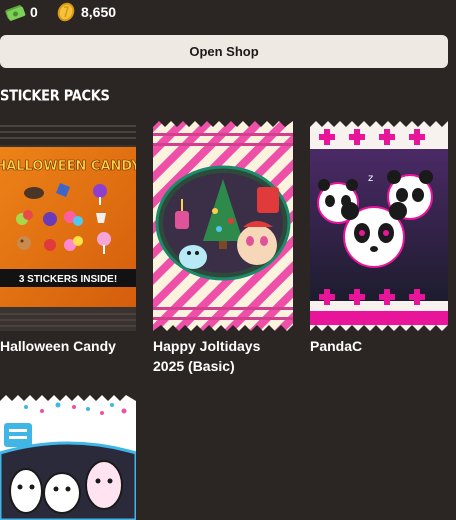  Describe the element at coordinates (58, 346) in the screenshot. I see `pack-name-halloween-candy: Halloween Candy` at that location.